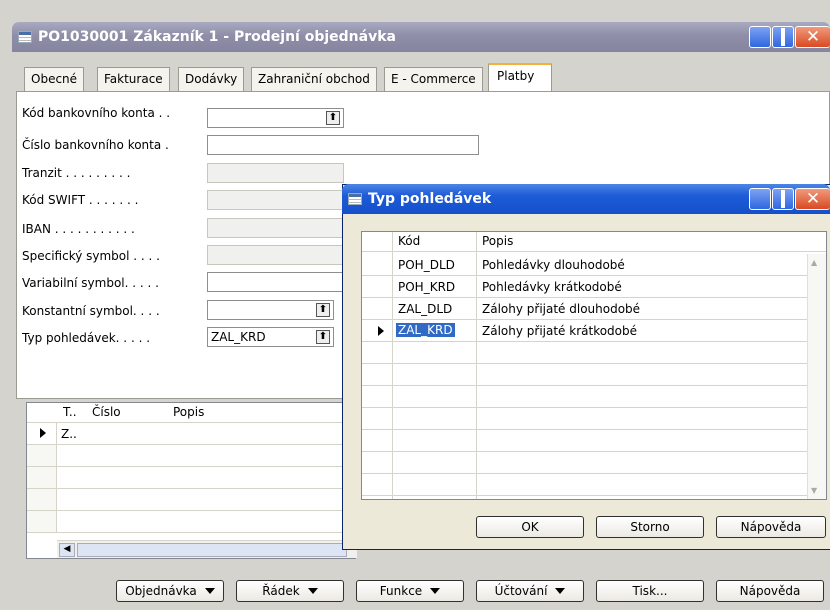 The image size is (830, 610). I want to click on label-specificky-symbol: Specifický symbol . . . ., so click(91, 256).